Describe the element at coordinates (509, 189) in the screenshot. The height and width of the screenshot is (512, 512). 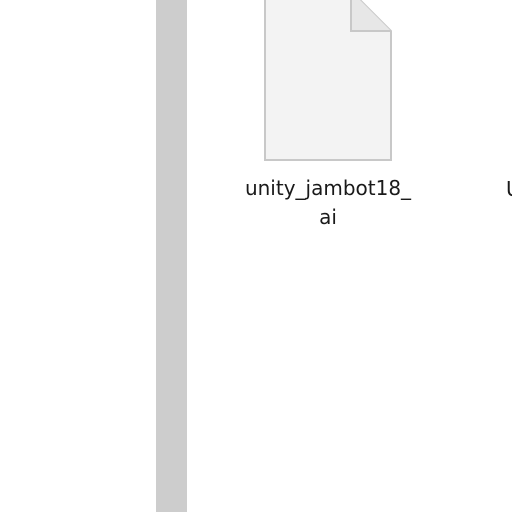
I see `next-file-name-label: U` at that location.